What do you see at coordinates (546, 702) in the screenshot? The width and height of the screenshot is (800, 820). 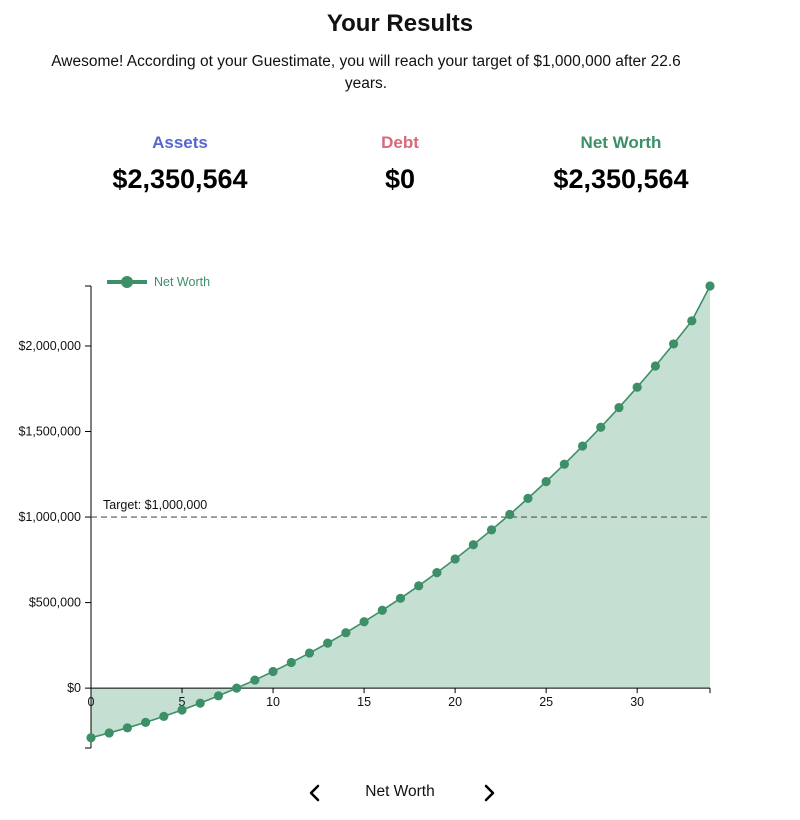 I see `x-tick-label: 25` at bounding box center [546, 702].